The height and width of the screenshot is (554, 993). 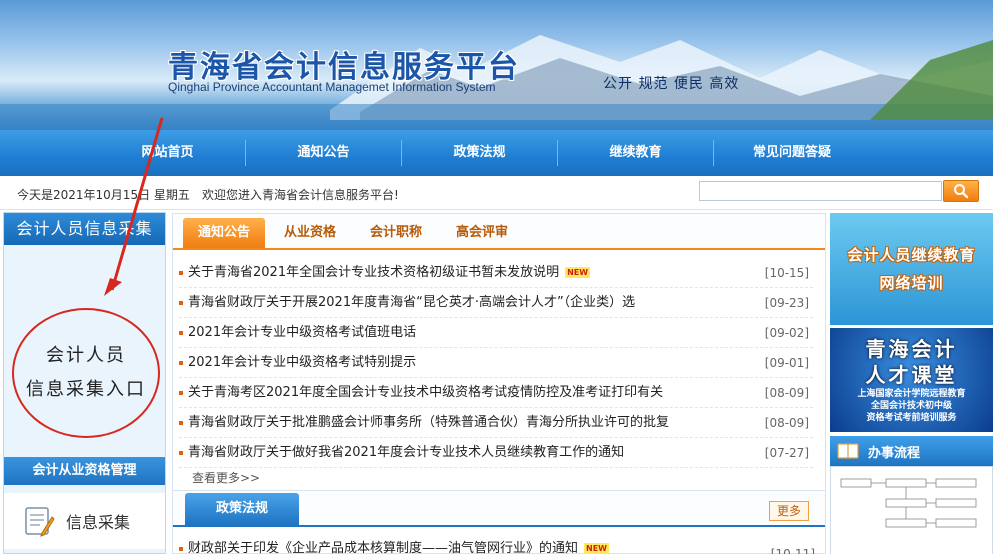 What do you see at coordinates (84, 471) in the screenshot?
I see `qualification-management-header: 会计从业资格管理` at bounding box center [84, 471].